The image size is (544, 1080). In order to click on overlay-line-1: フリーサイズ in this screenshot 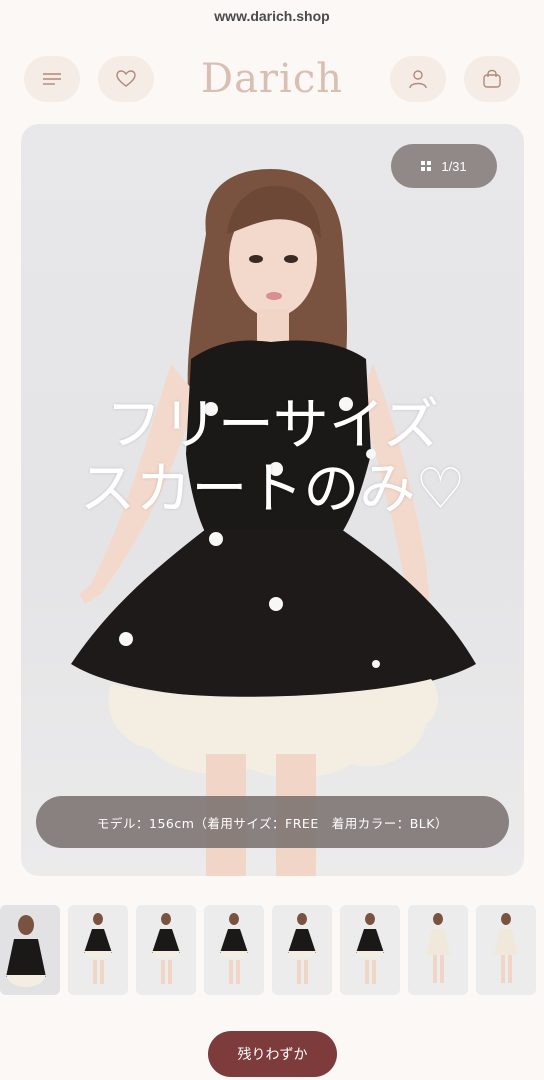, I will do `click(272, 425)`.